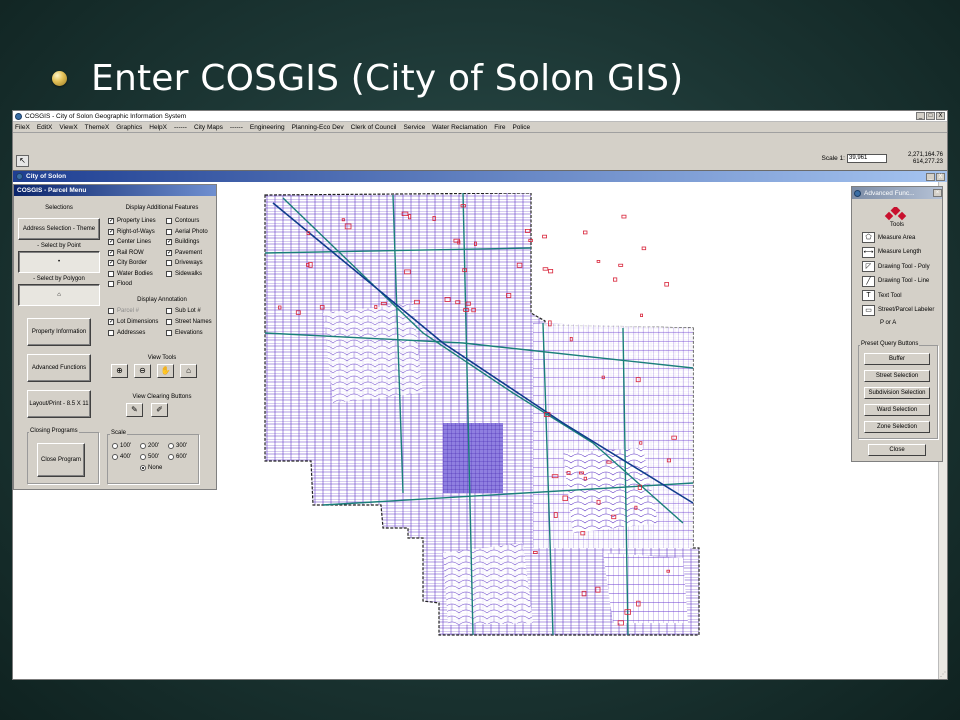  I want to click on draw-line-icon: ╱, so click(868, 281).